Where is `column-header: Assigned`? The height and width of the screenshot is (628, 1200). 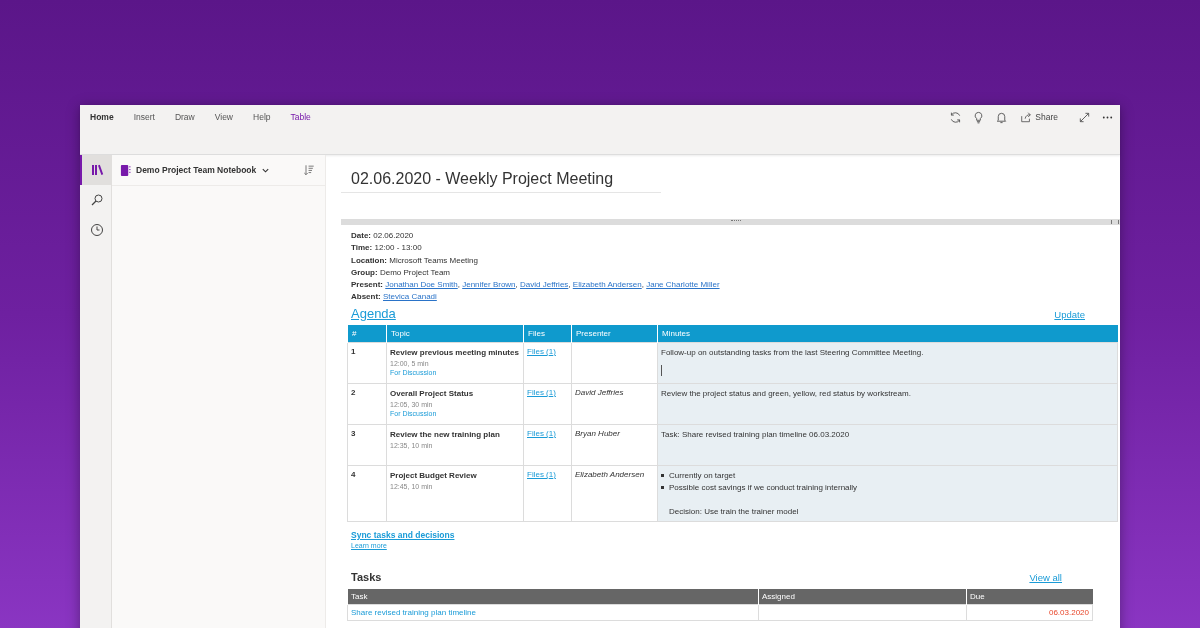
column-header: Assigned is located at coordinates (862, 596).